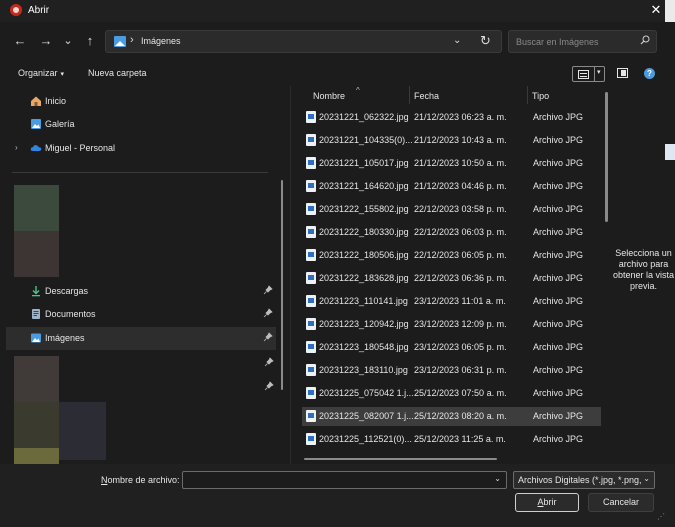  Describe the element at coordinates (661, 516) in the screenshot. I see `resize-grip-icon: ⋰` at that location.